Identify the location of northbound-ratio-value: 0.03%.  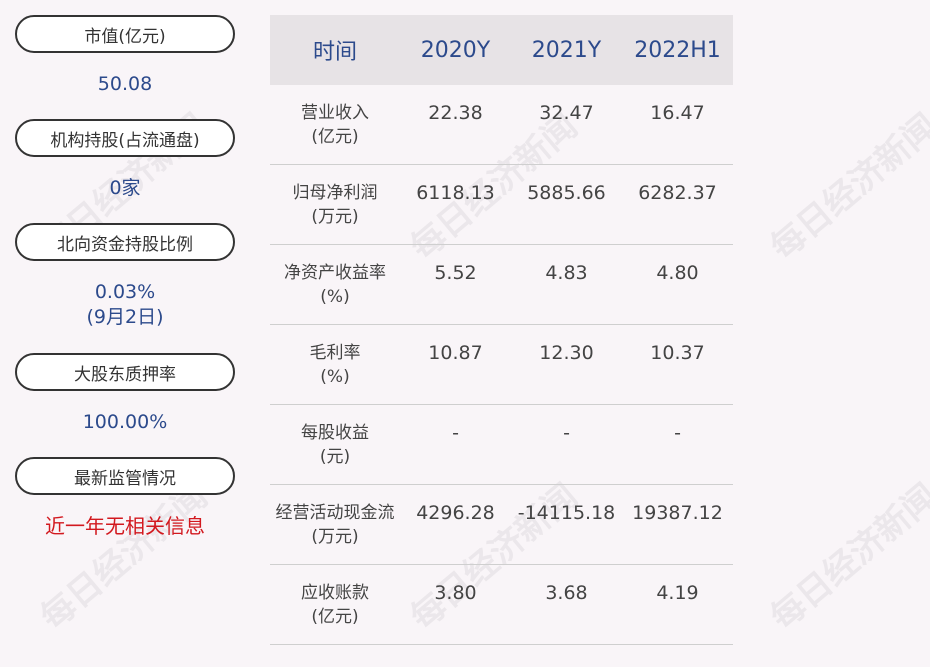
(125, 292).